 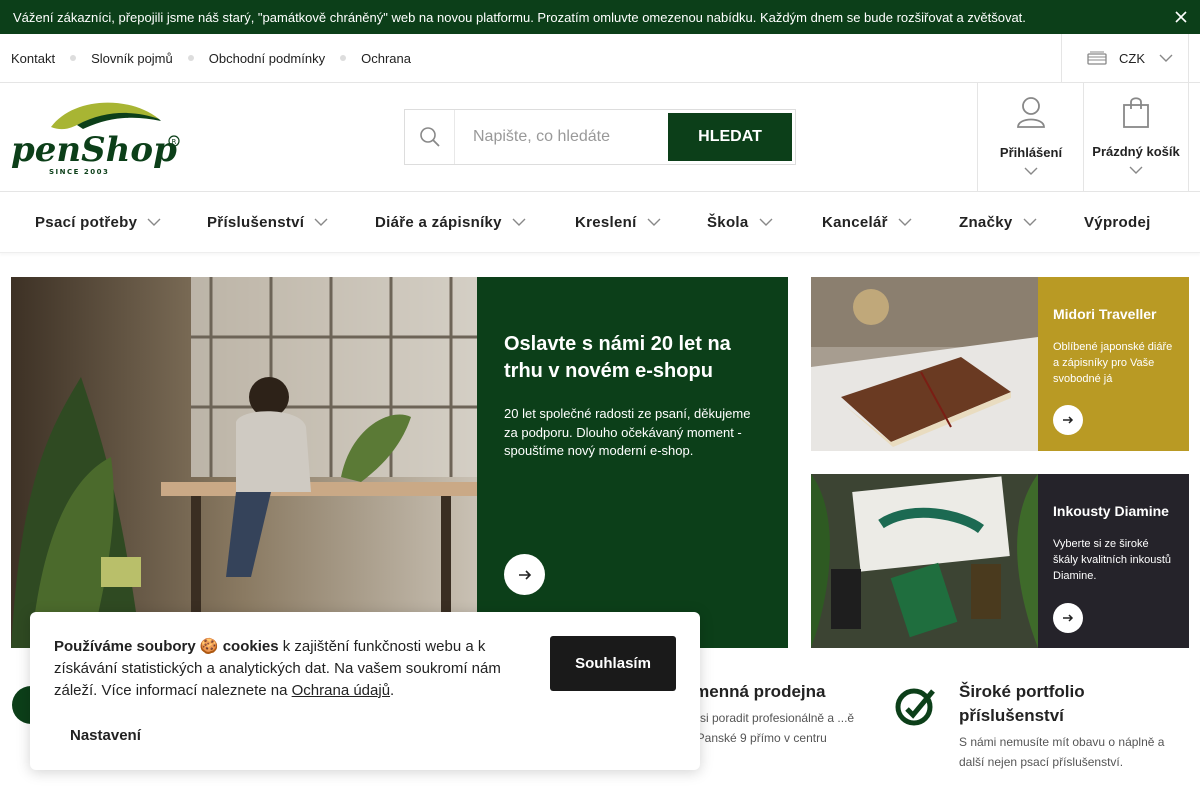 I want to click on currency-selector: CZK, so click(x=1125, y=58).